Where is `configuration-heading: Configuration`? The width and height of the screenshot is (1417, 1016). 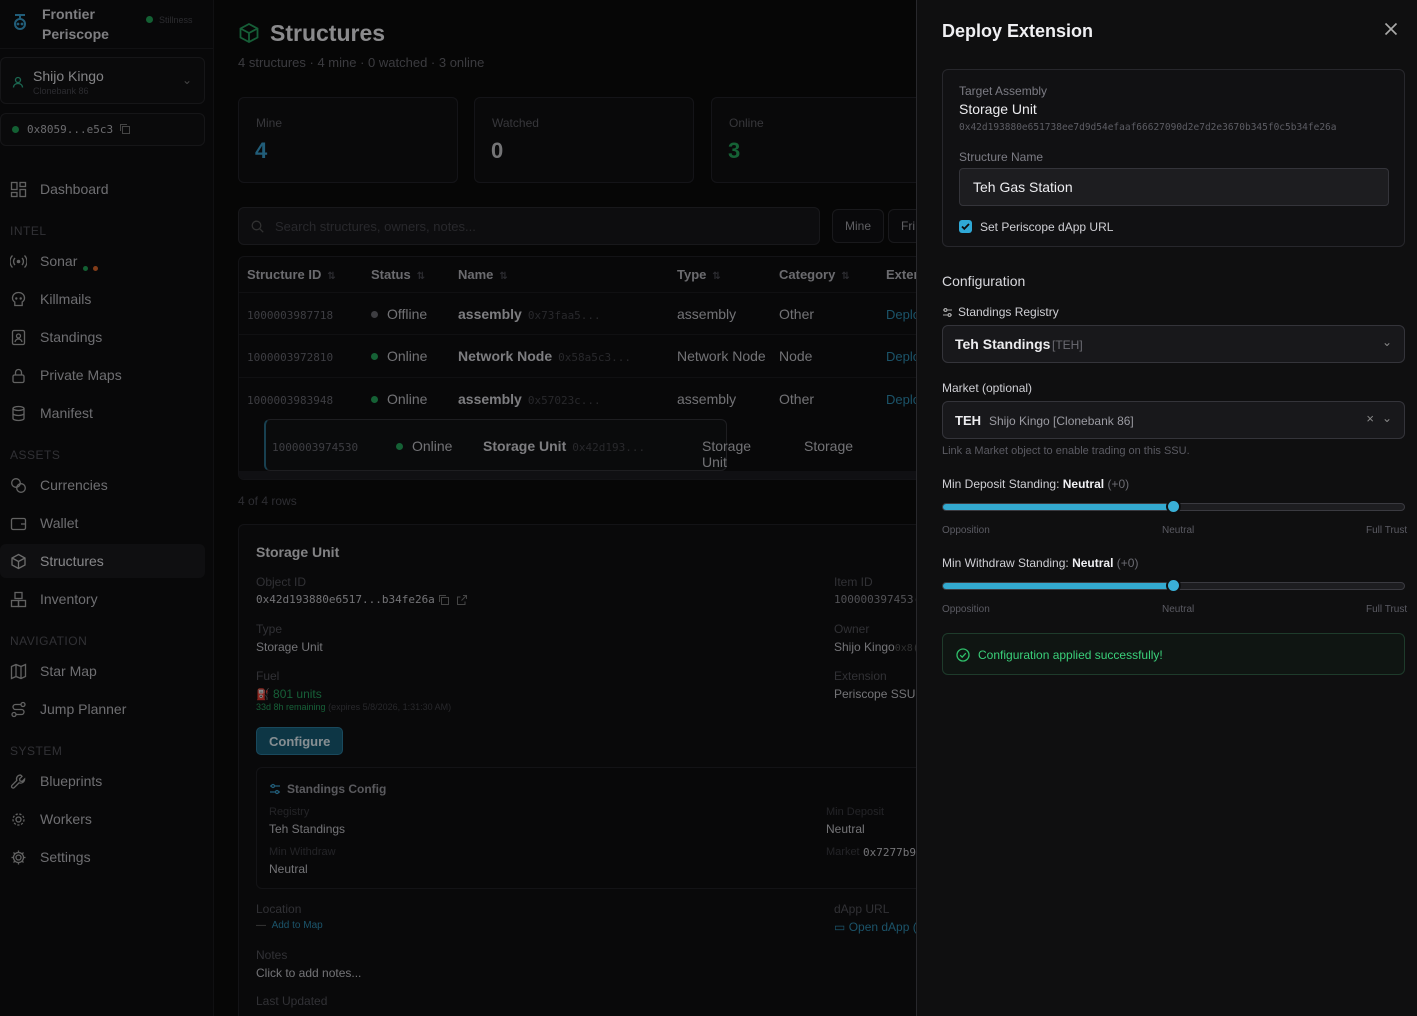 configuration-heading: Configuration is located at coordinates (984, 281).